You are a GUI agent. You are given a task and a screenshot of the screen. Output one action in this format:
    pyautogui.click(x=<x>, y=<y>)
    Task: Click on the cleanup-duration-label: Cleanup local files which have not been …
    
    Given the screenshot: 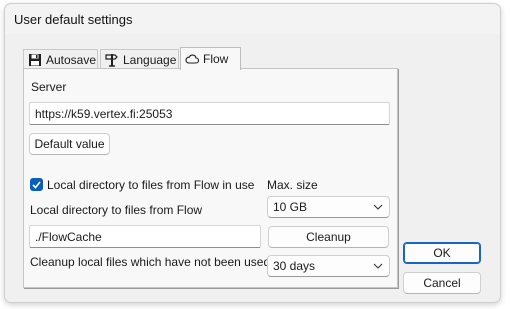 What is the action you would take?
    pyautogui.click(x=159, y=262)
    